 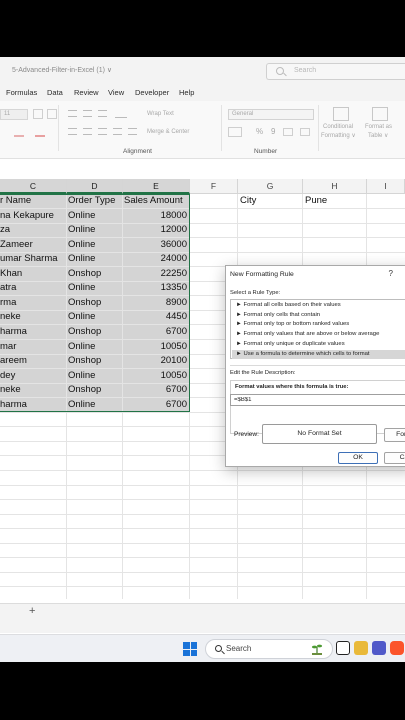 I want to click on increase-font-icon, so click(x=38, y=114).